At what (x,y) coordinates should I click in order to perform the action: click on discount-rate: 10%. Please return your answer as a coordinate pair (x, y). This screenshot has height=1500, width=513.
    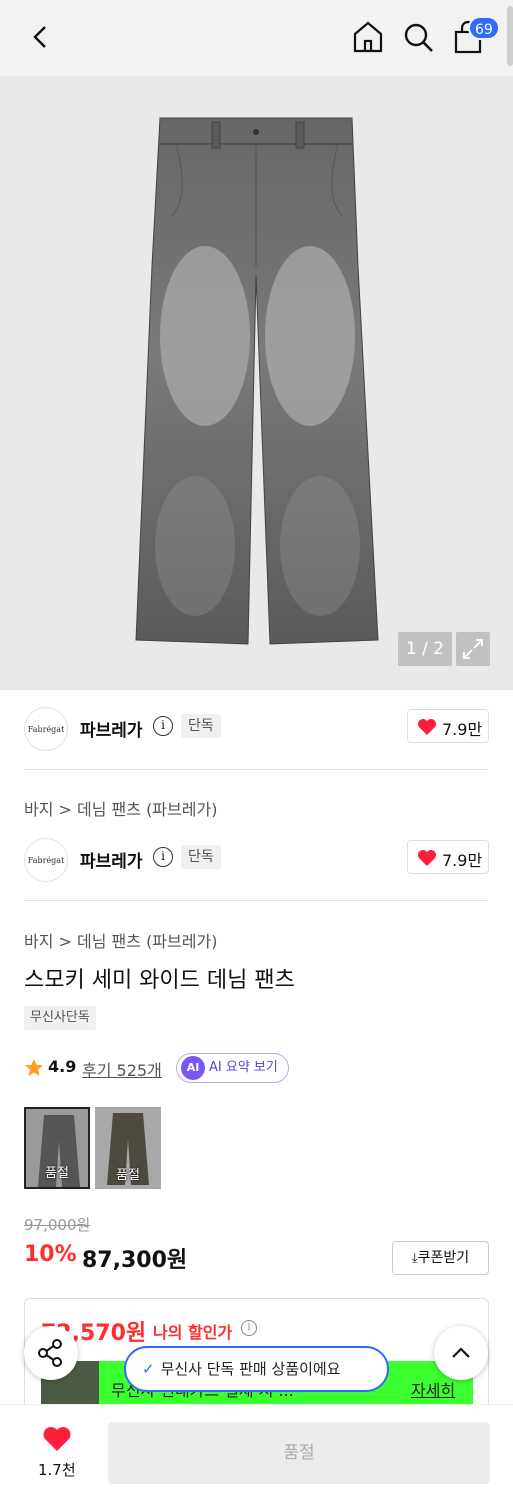
    Looking at the image, I should click on (50, 1254).